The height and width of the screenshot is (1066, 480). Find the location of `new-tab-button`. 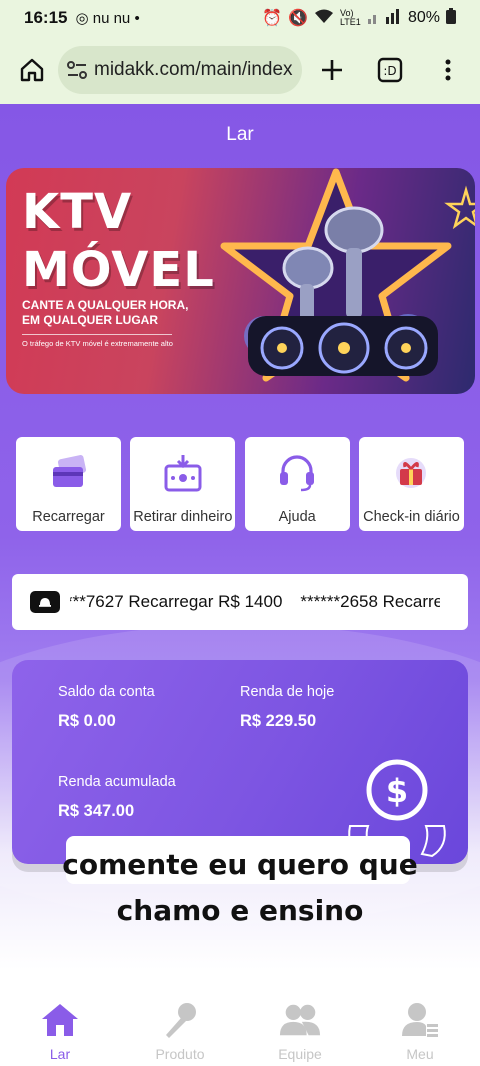

new-tab-button is located at coordinates (332, 70).